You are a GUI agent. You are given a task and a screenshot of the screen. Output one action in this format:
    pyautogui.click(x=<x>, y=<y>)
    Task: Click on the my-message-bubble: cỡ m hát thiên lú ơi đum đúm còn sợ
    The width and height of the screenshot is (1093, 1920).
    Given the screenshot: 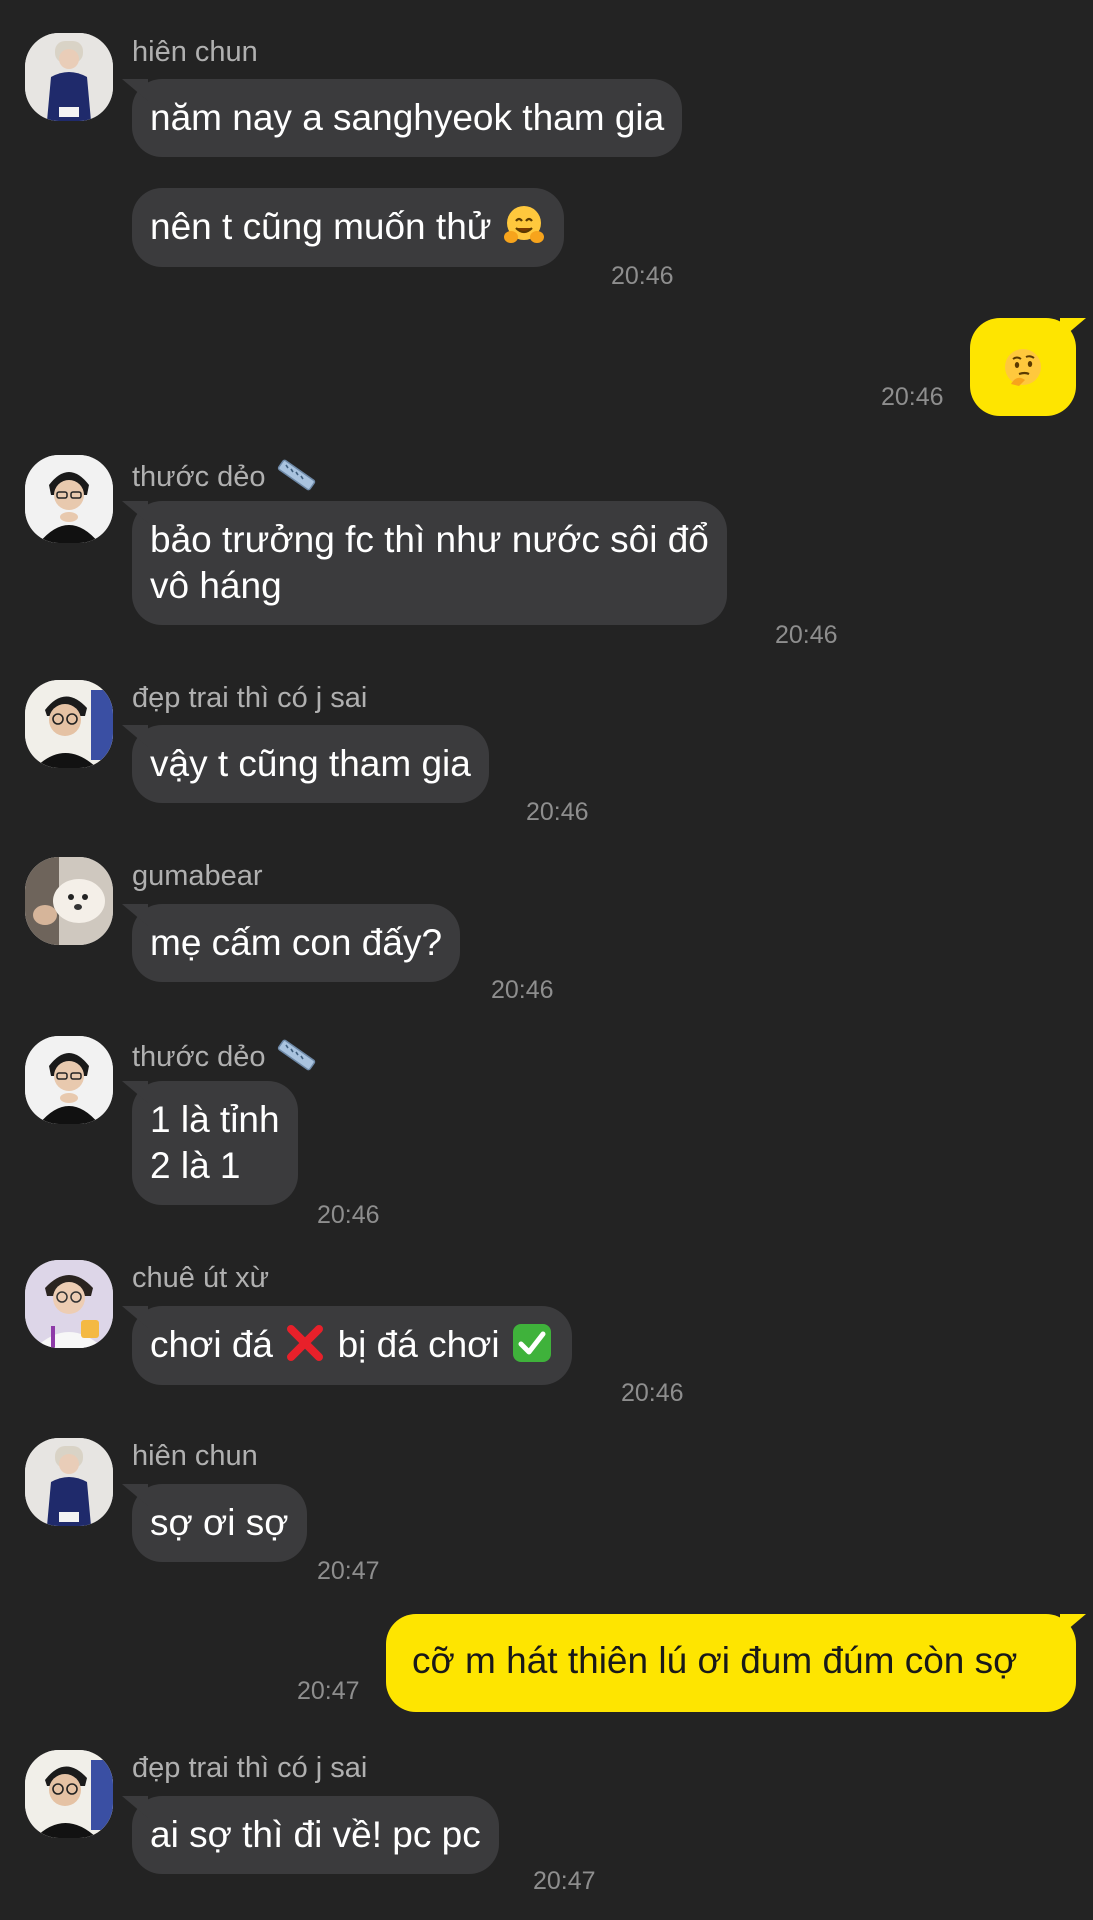 What is the action you would take?
    pyautogui.click(x=731, y=1663)
    